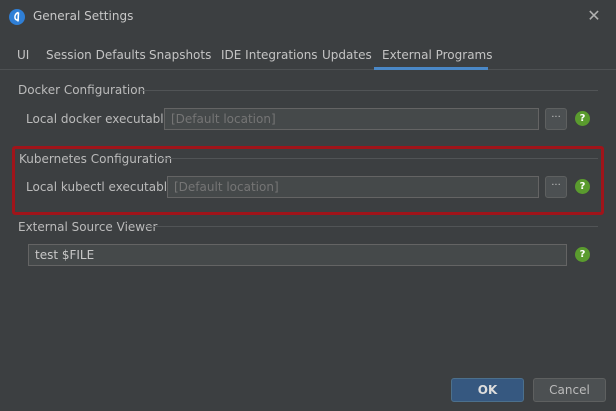 The image size is (616, 411). What do you see at coordinates (96, 159) in the screenshot?
I see `kubernetes-section-title: Kubernetes Configuration` at bounding box center [96, 159].